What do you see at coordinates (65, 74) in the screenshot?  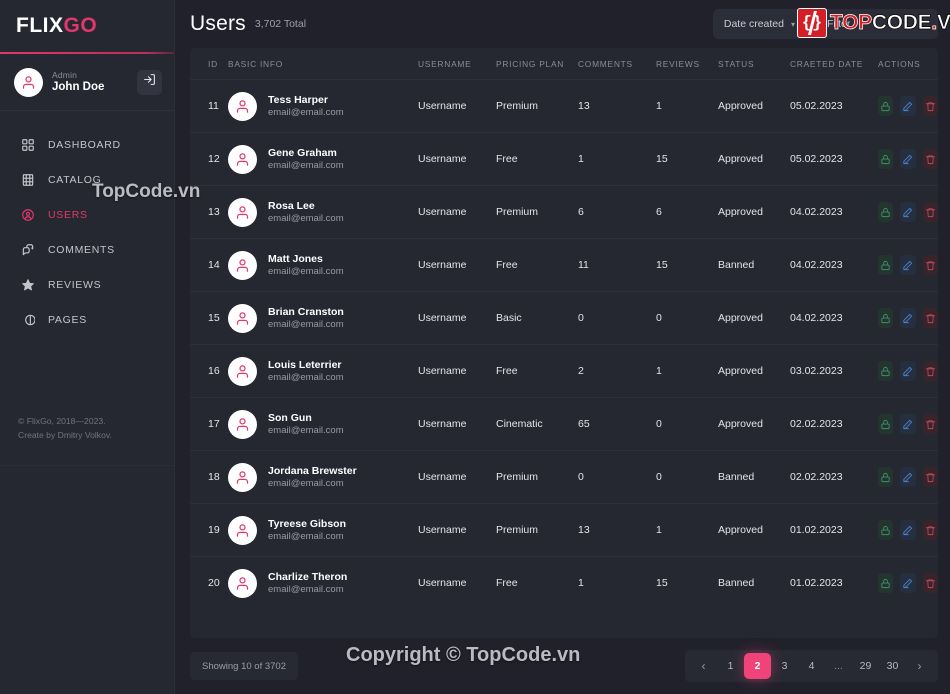 I see `profile-role: Admin` at bounding box center [65, 74].